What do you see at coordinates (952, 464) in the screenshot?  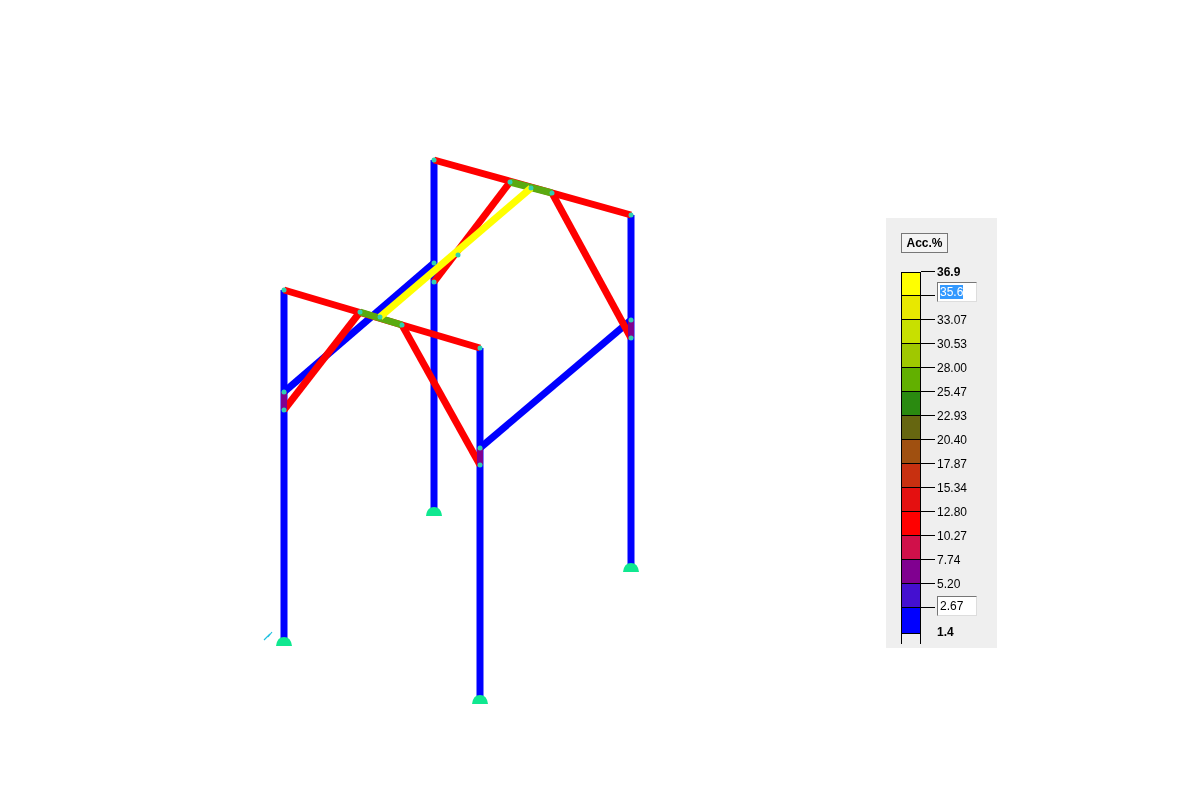 I see `scale-value-label: 17.87` at bounding box center [952, 464].